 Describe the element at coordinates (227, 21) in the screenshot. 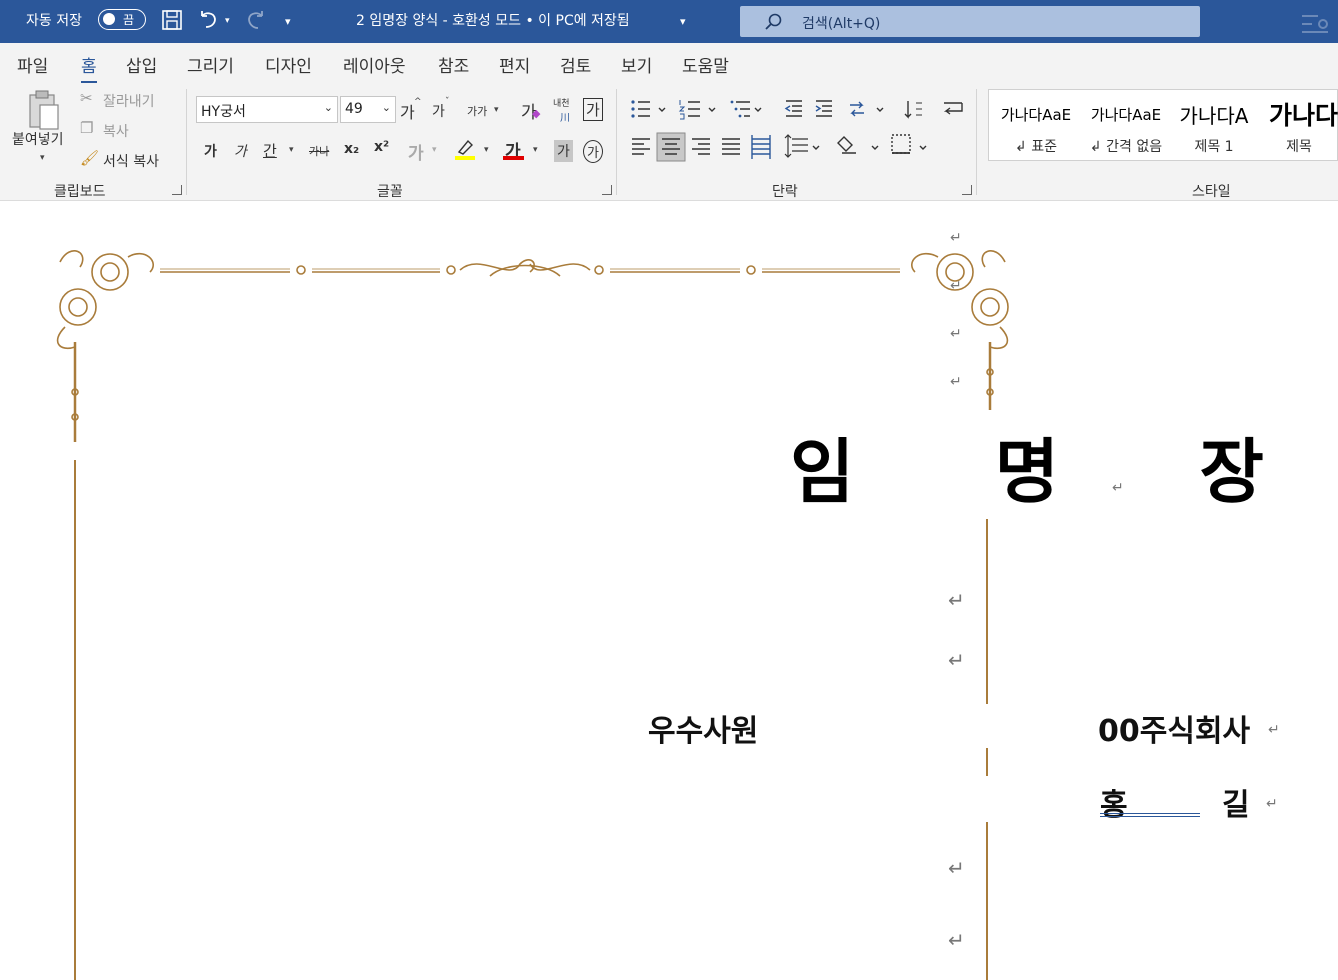

I see `undo-dropdown-icon: ▾` at that location.